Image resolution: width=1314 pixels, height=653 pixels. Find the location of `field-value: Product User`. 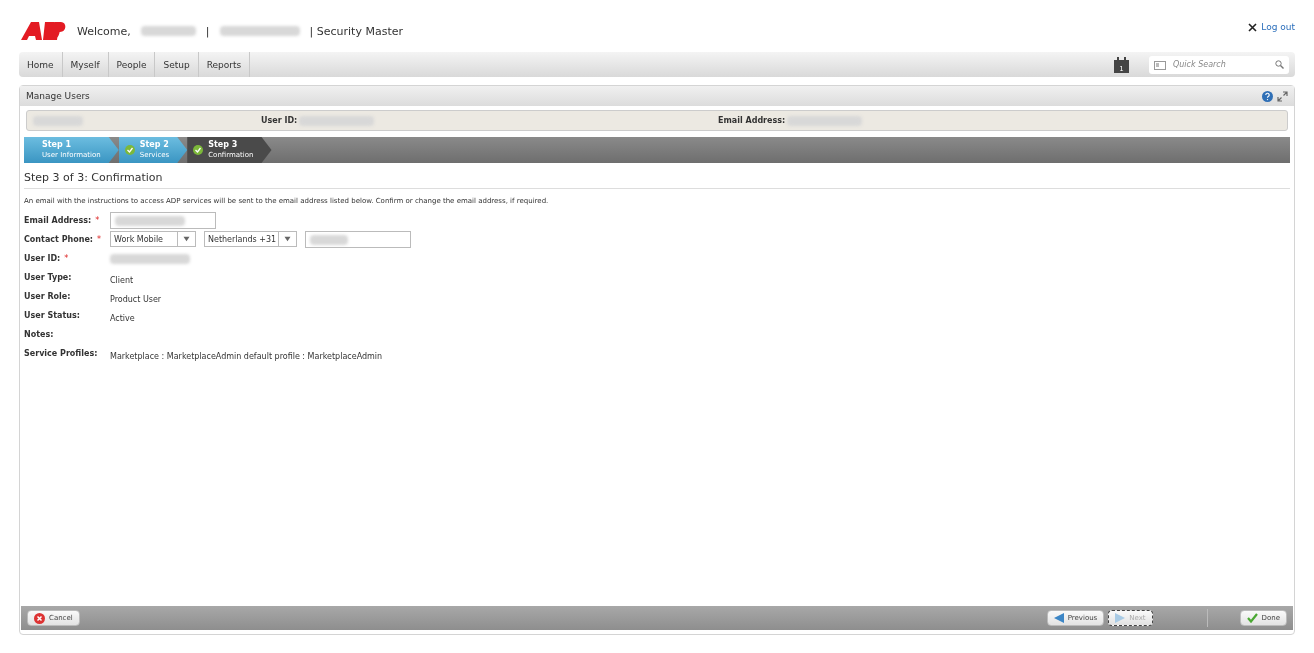

field-value: Product User is located at coordinates (136, 299).